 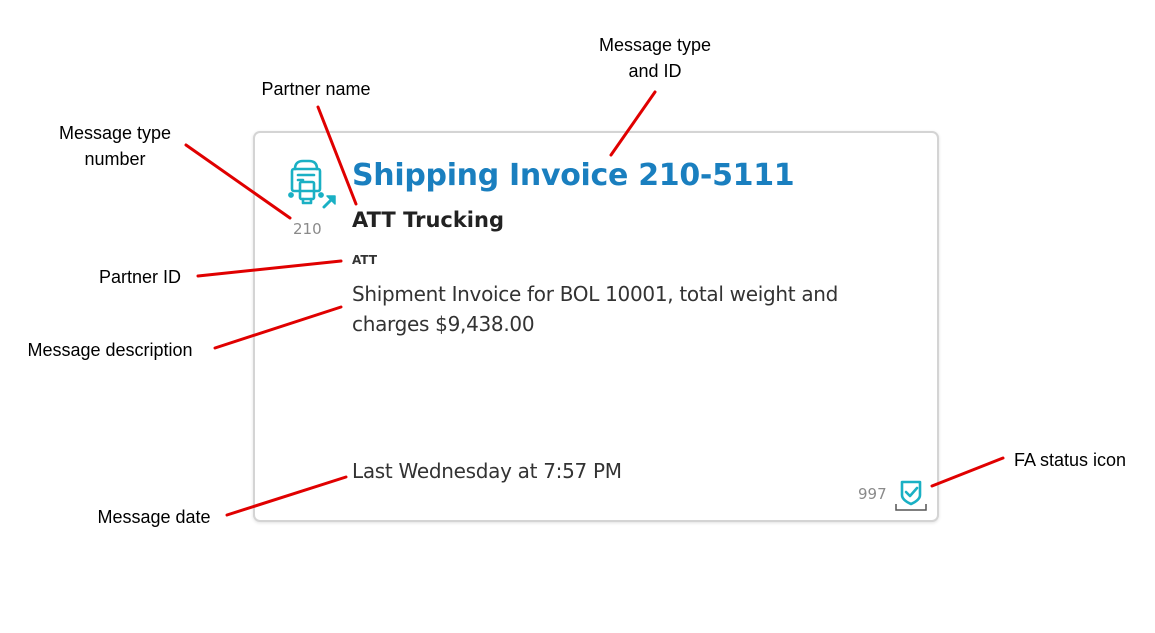 What do you see at coordinates (115, 133) in the screenshot?
I see `callout-message-type-number-line1: Message type` at bounding box center [115, 133].